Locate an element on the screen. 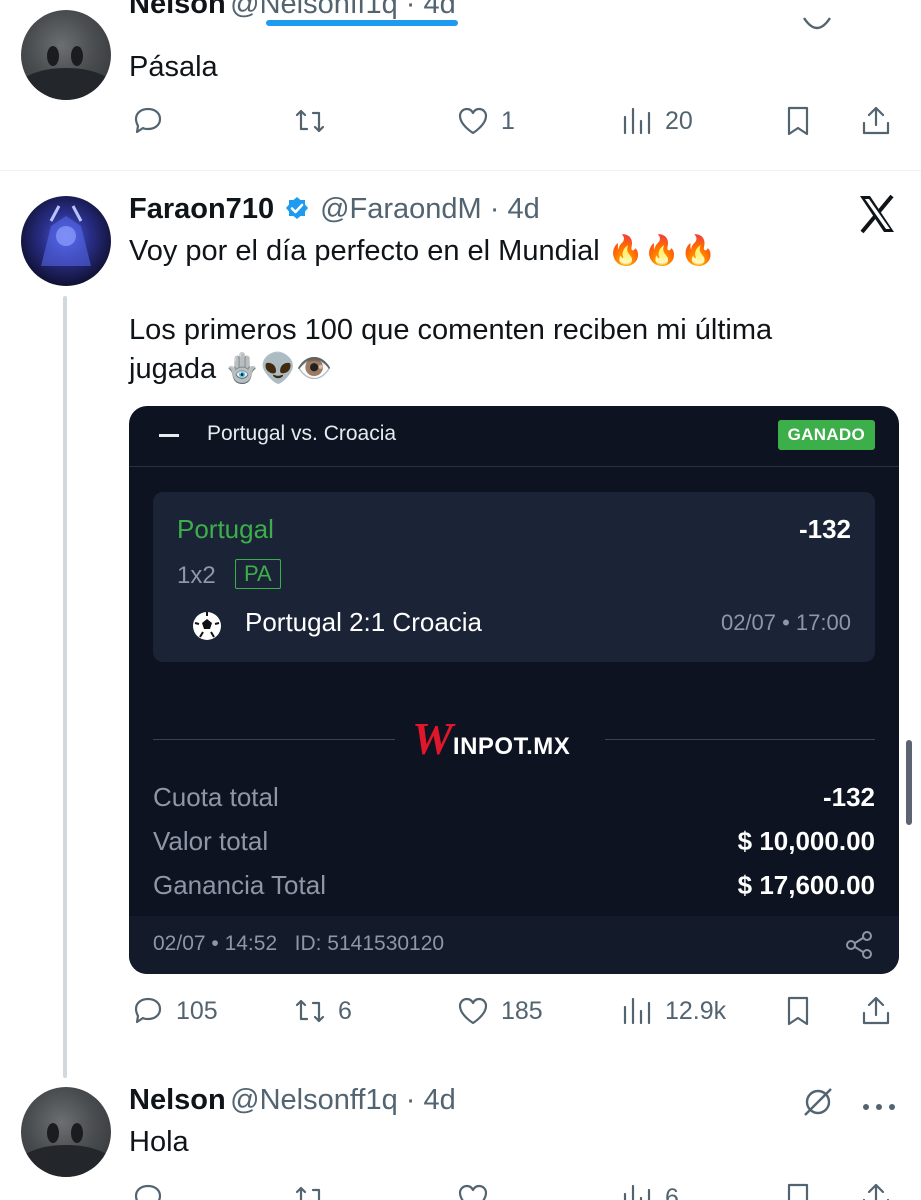 This screenshot has height=1200, width=921. x-logo-icon is located at coordinates (877, 214).